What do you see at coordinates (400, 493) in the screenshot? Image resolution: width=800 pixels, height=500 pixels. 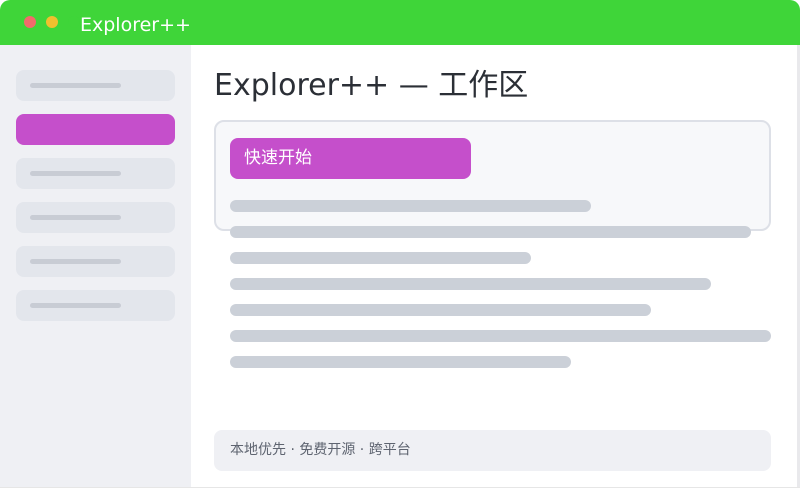 I see `window-border` at bounding box center [400, 493].